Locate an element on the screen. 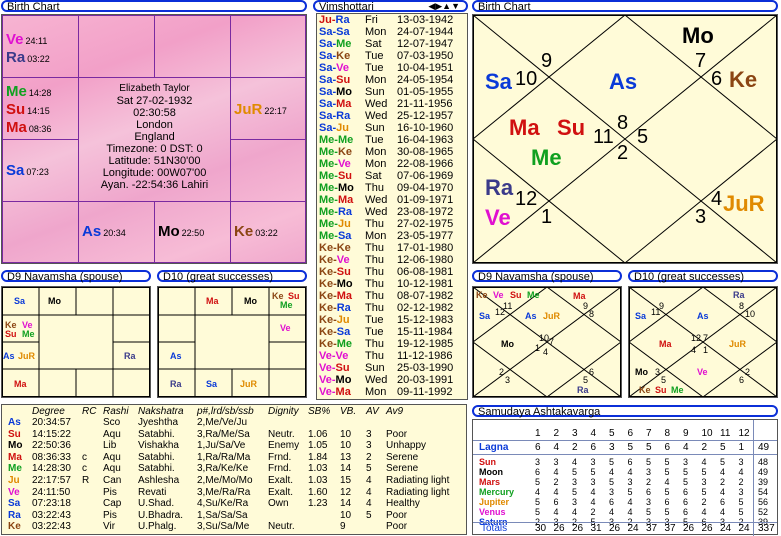 Image resolution: width=781 pixels, height=536 pixels. table-cell: 03:22:43 is located at coordinates (51, 527).